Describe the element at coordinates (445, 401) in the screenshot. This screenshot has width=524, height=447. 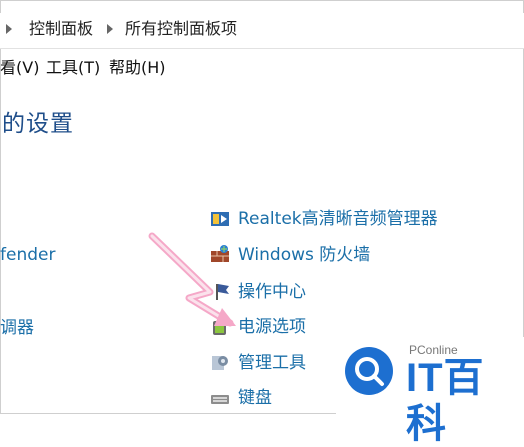
I see `watermark-brand-big: IT百科` at that location.